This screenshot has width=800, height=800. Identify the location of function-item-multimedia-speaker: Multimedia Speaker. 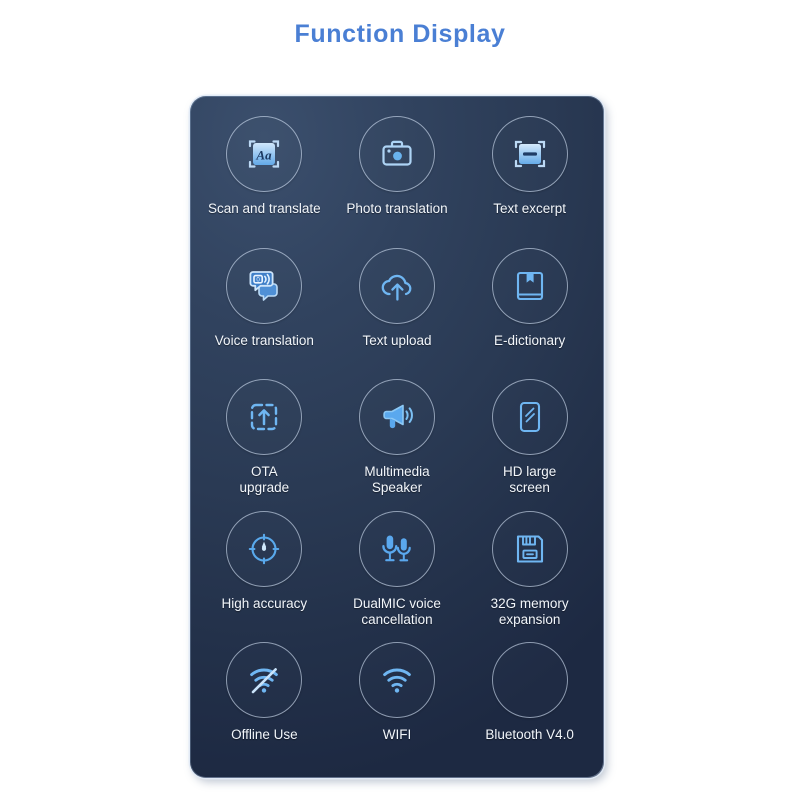
(397, 439).